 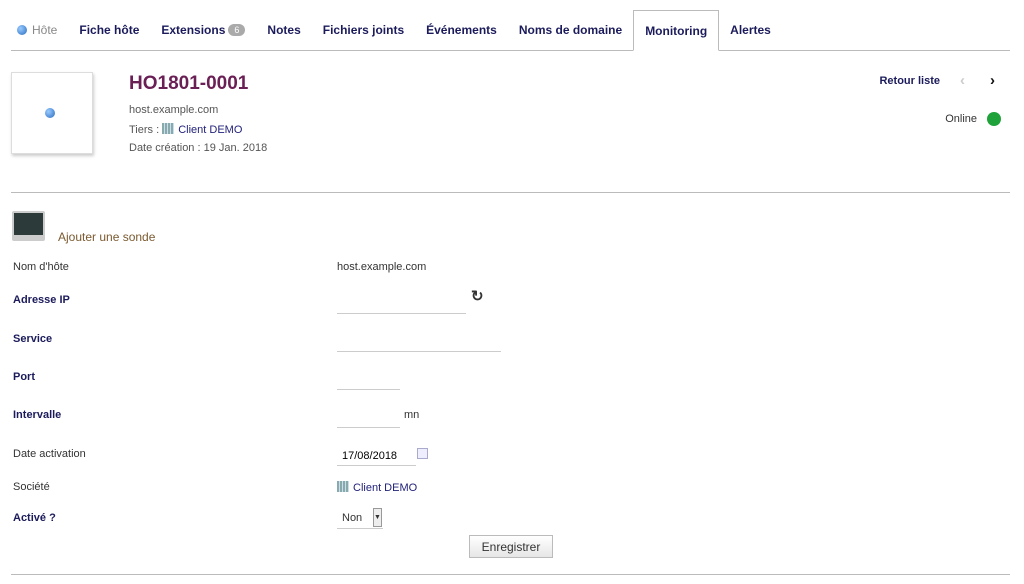 I want to click on tab-extensions: Extensions 6, so click(x=203, y=30).